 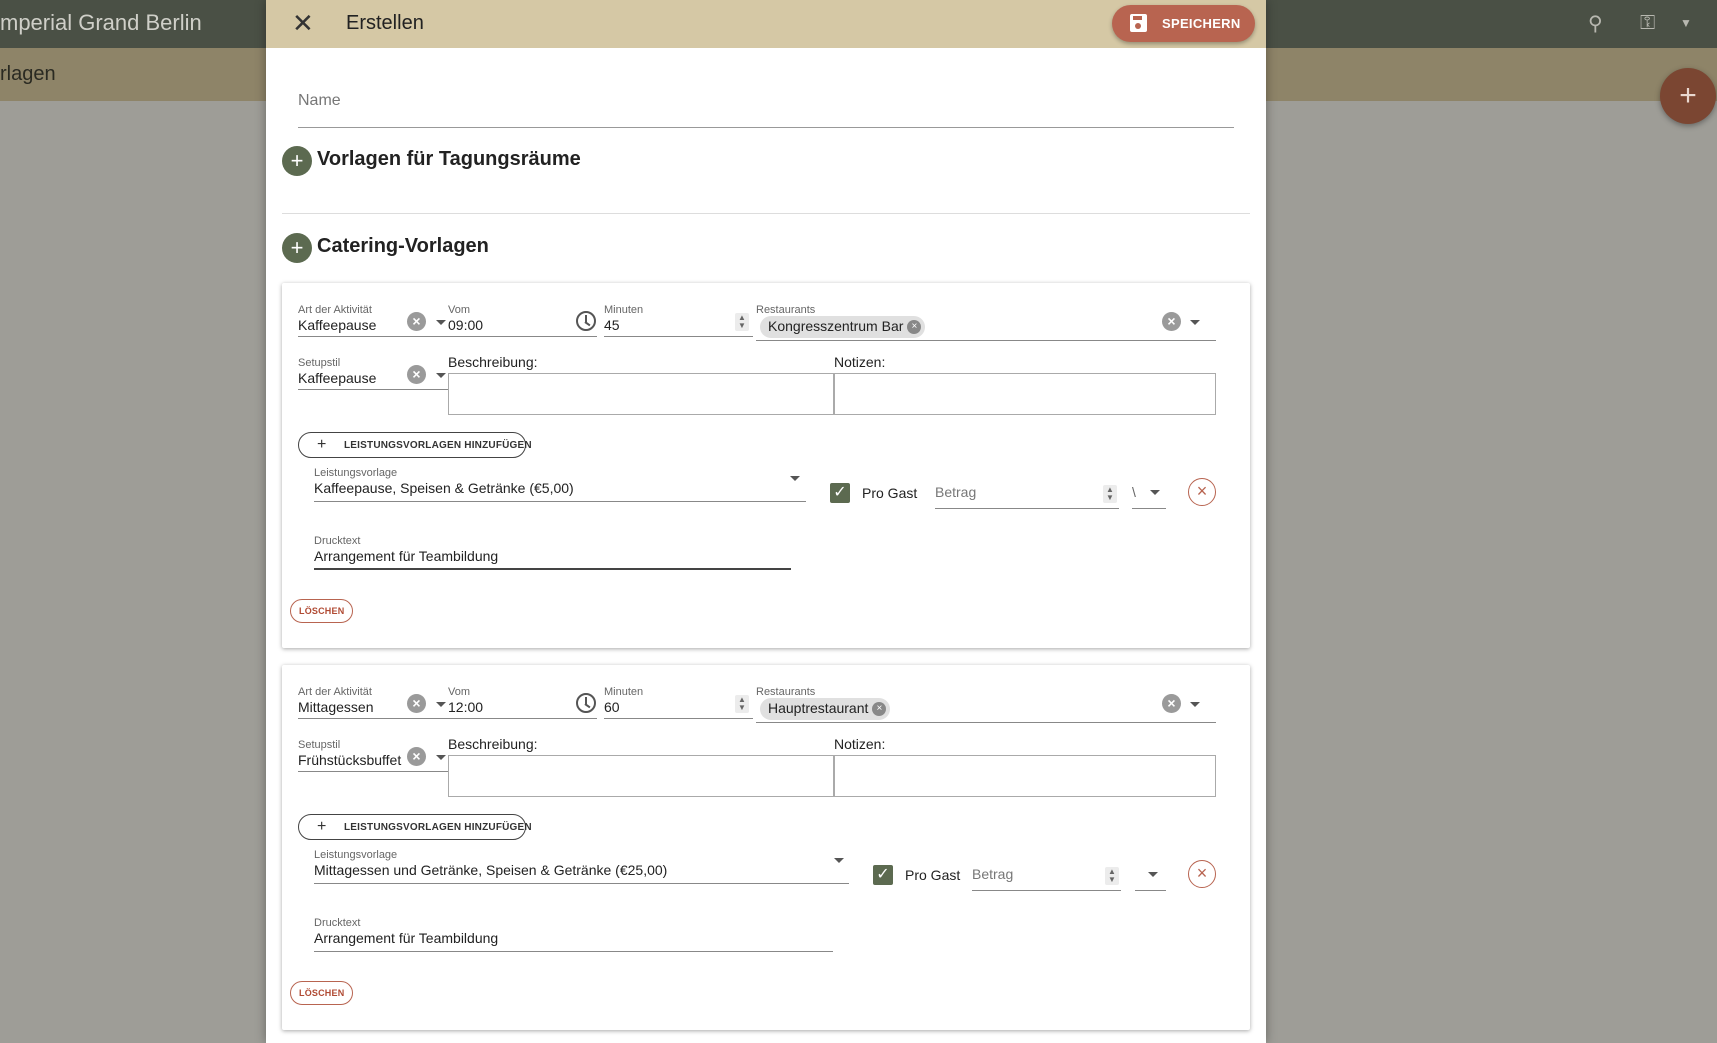 I want to click on activity-select: Art der Aktivität Mittagessen ×, so click(x=375, y=702).